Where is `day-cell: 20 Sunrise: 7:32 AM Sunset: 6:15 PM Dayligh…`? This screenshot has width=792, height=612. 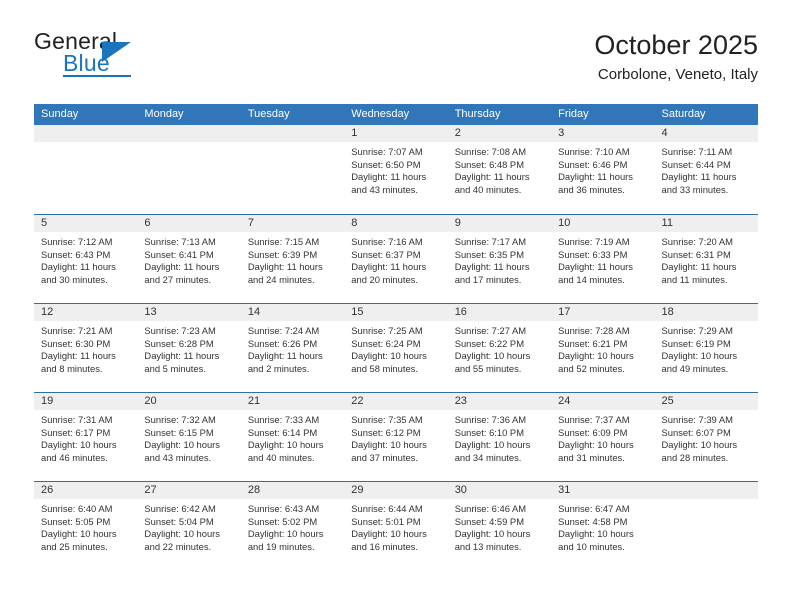 day-cell: 20 Sunrise: 7:32 AM Sunset: 6:15 PM Dayligh… is located at coordinates (189, 437).